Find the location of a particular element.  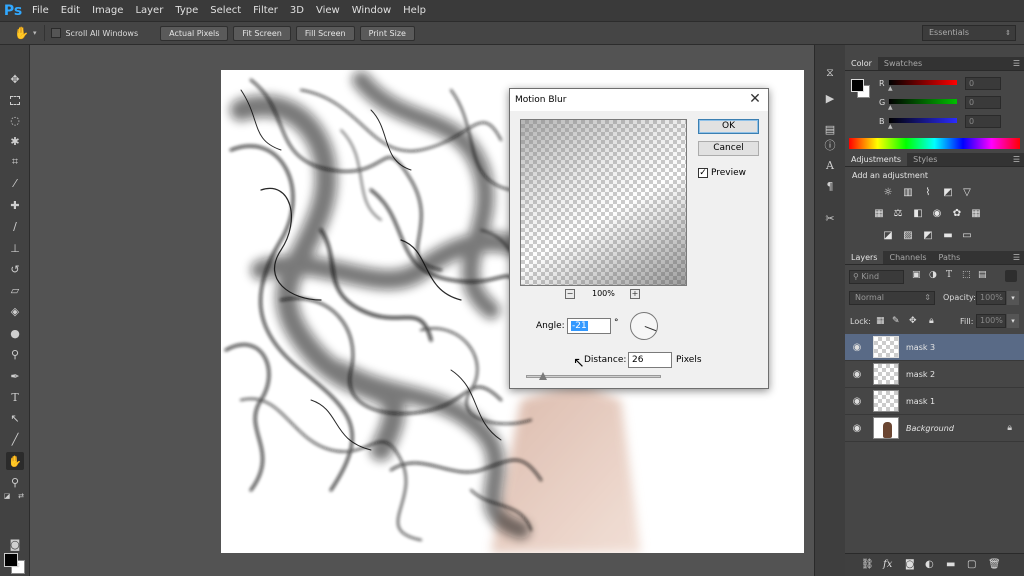

blur-preview is located at coordinates (603, 202).